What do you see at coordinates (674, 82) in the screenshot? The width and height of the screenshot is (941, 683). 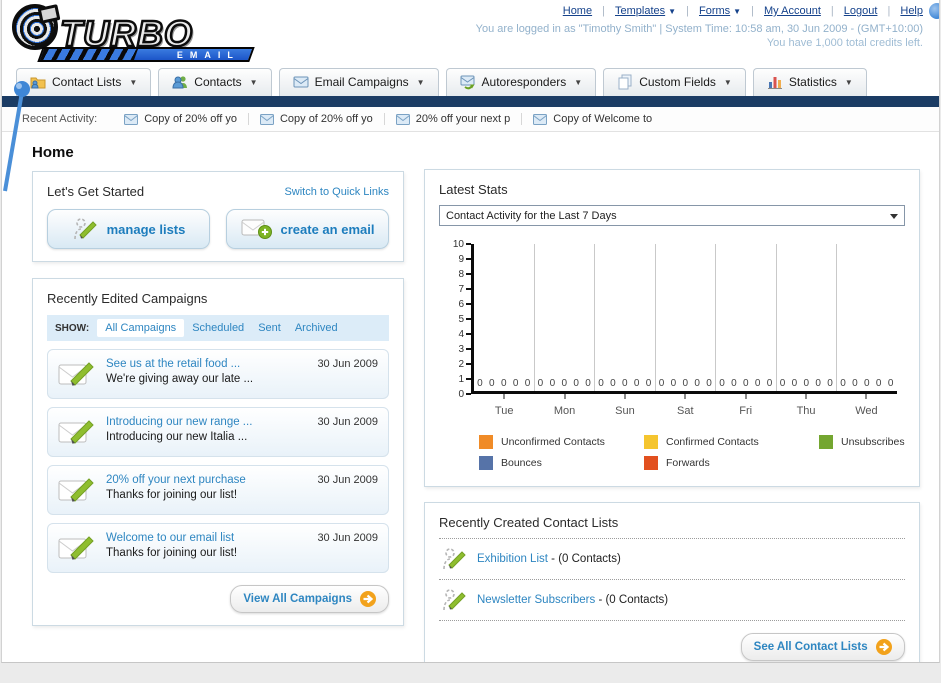 I see `main-nav-tab: Custom Fields ▼` at bounding box center [674, 82].